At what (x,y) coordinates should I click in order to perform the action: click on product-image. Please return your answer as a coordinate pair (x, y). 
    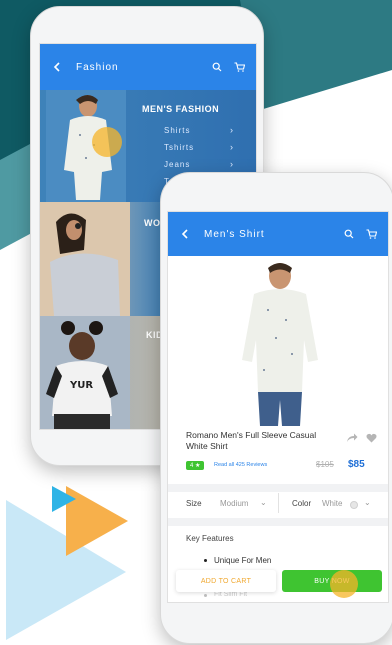
    Looking at the image, I should click on (280, 344).